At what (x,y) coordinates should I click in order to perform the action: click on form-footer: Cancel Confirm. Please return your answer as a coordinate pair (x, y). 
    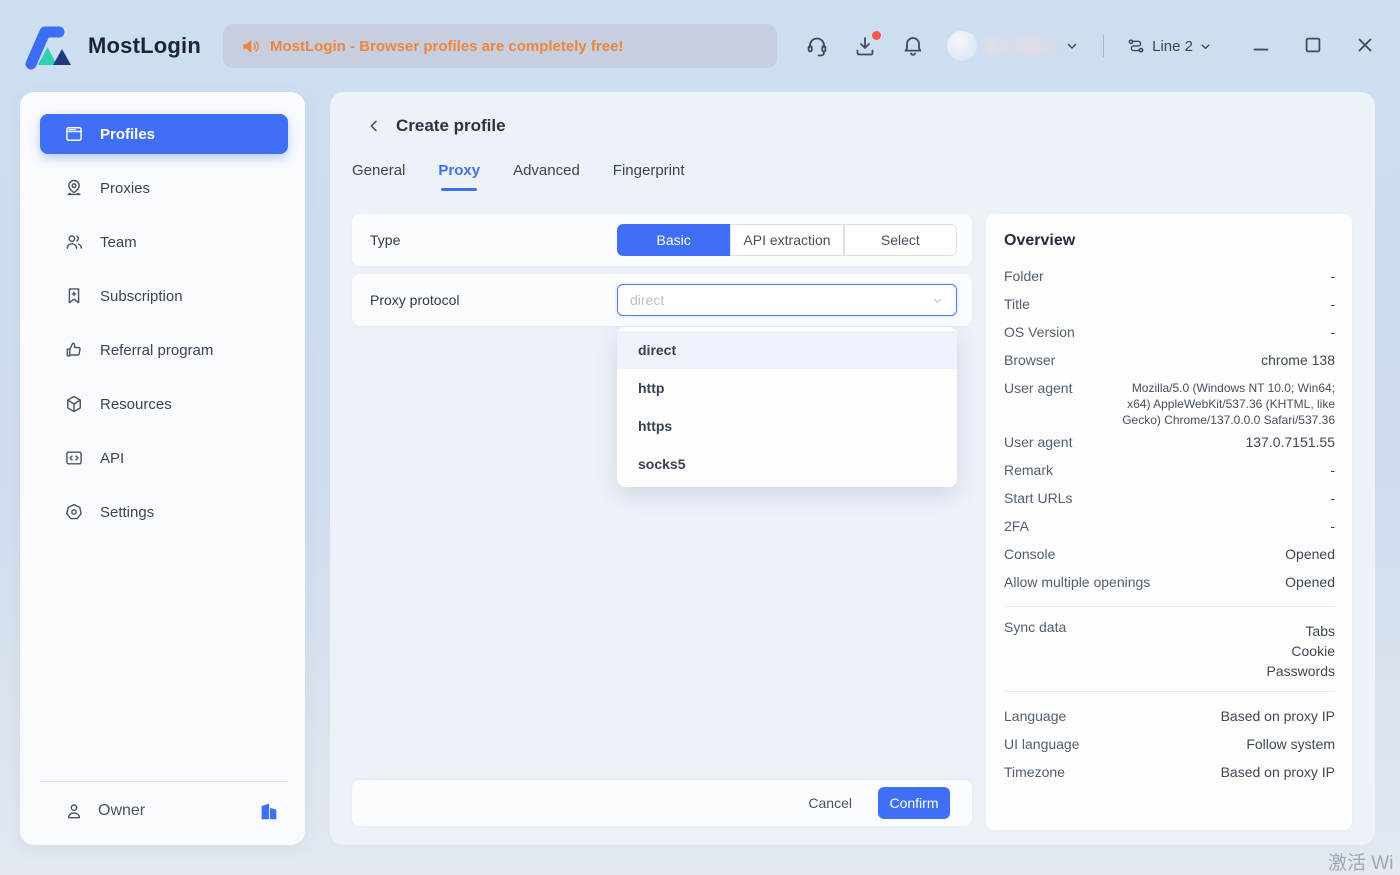
    Looking at the image, I should click on (662, 803).